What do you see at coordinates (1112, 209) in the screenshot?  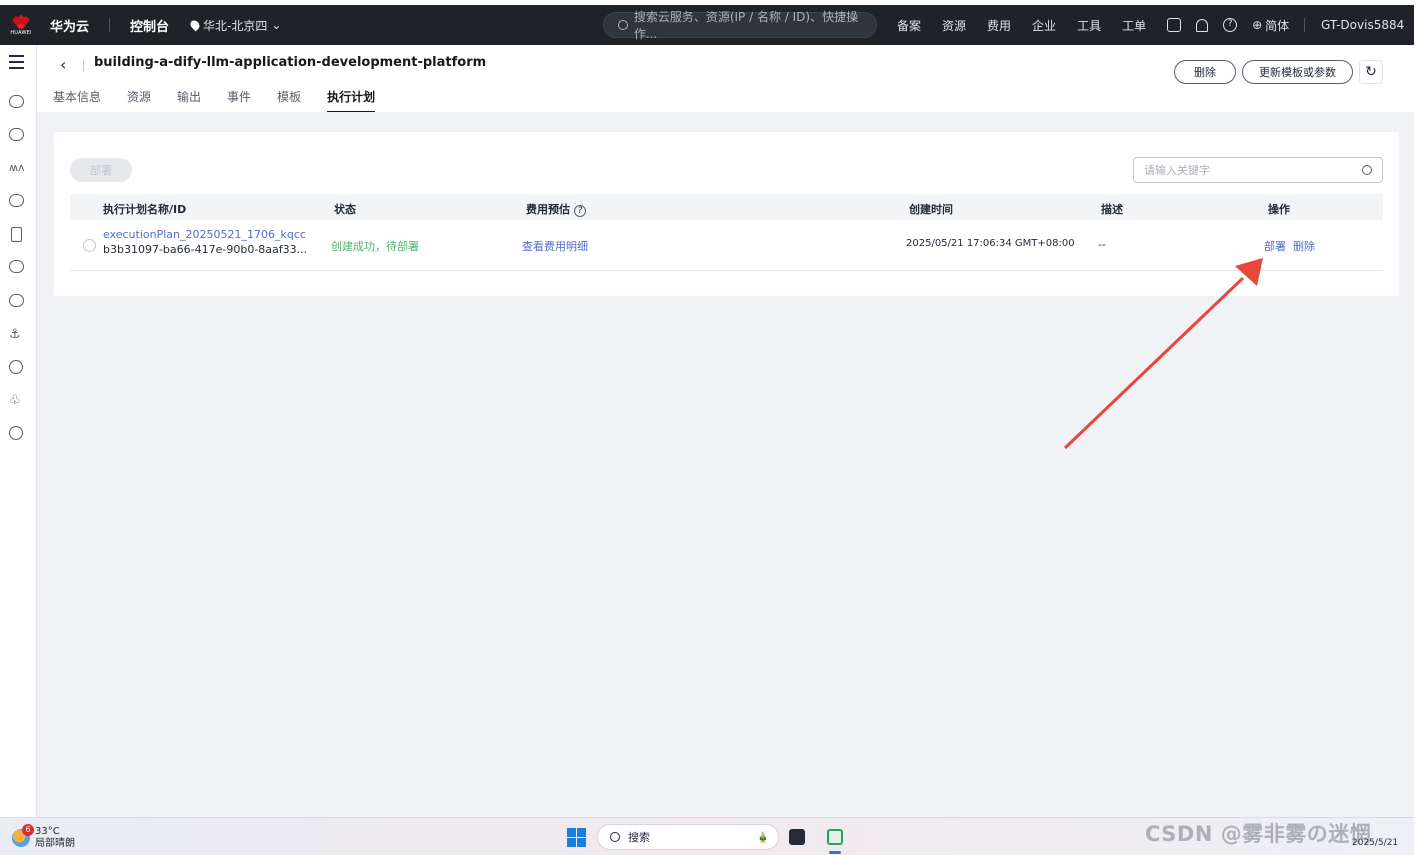 I see `col-description: 描述` at bounding box center [1112, 209].